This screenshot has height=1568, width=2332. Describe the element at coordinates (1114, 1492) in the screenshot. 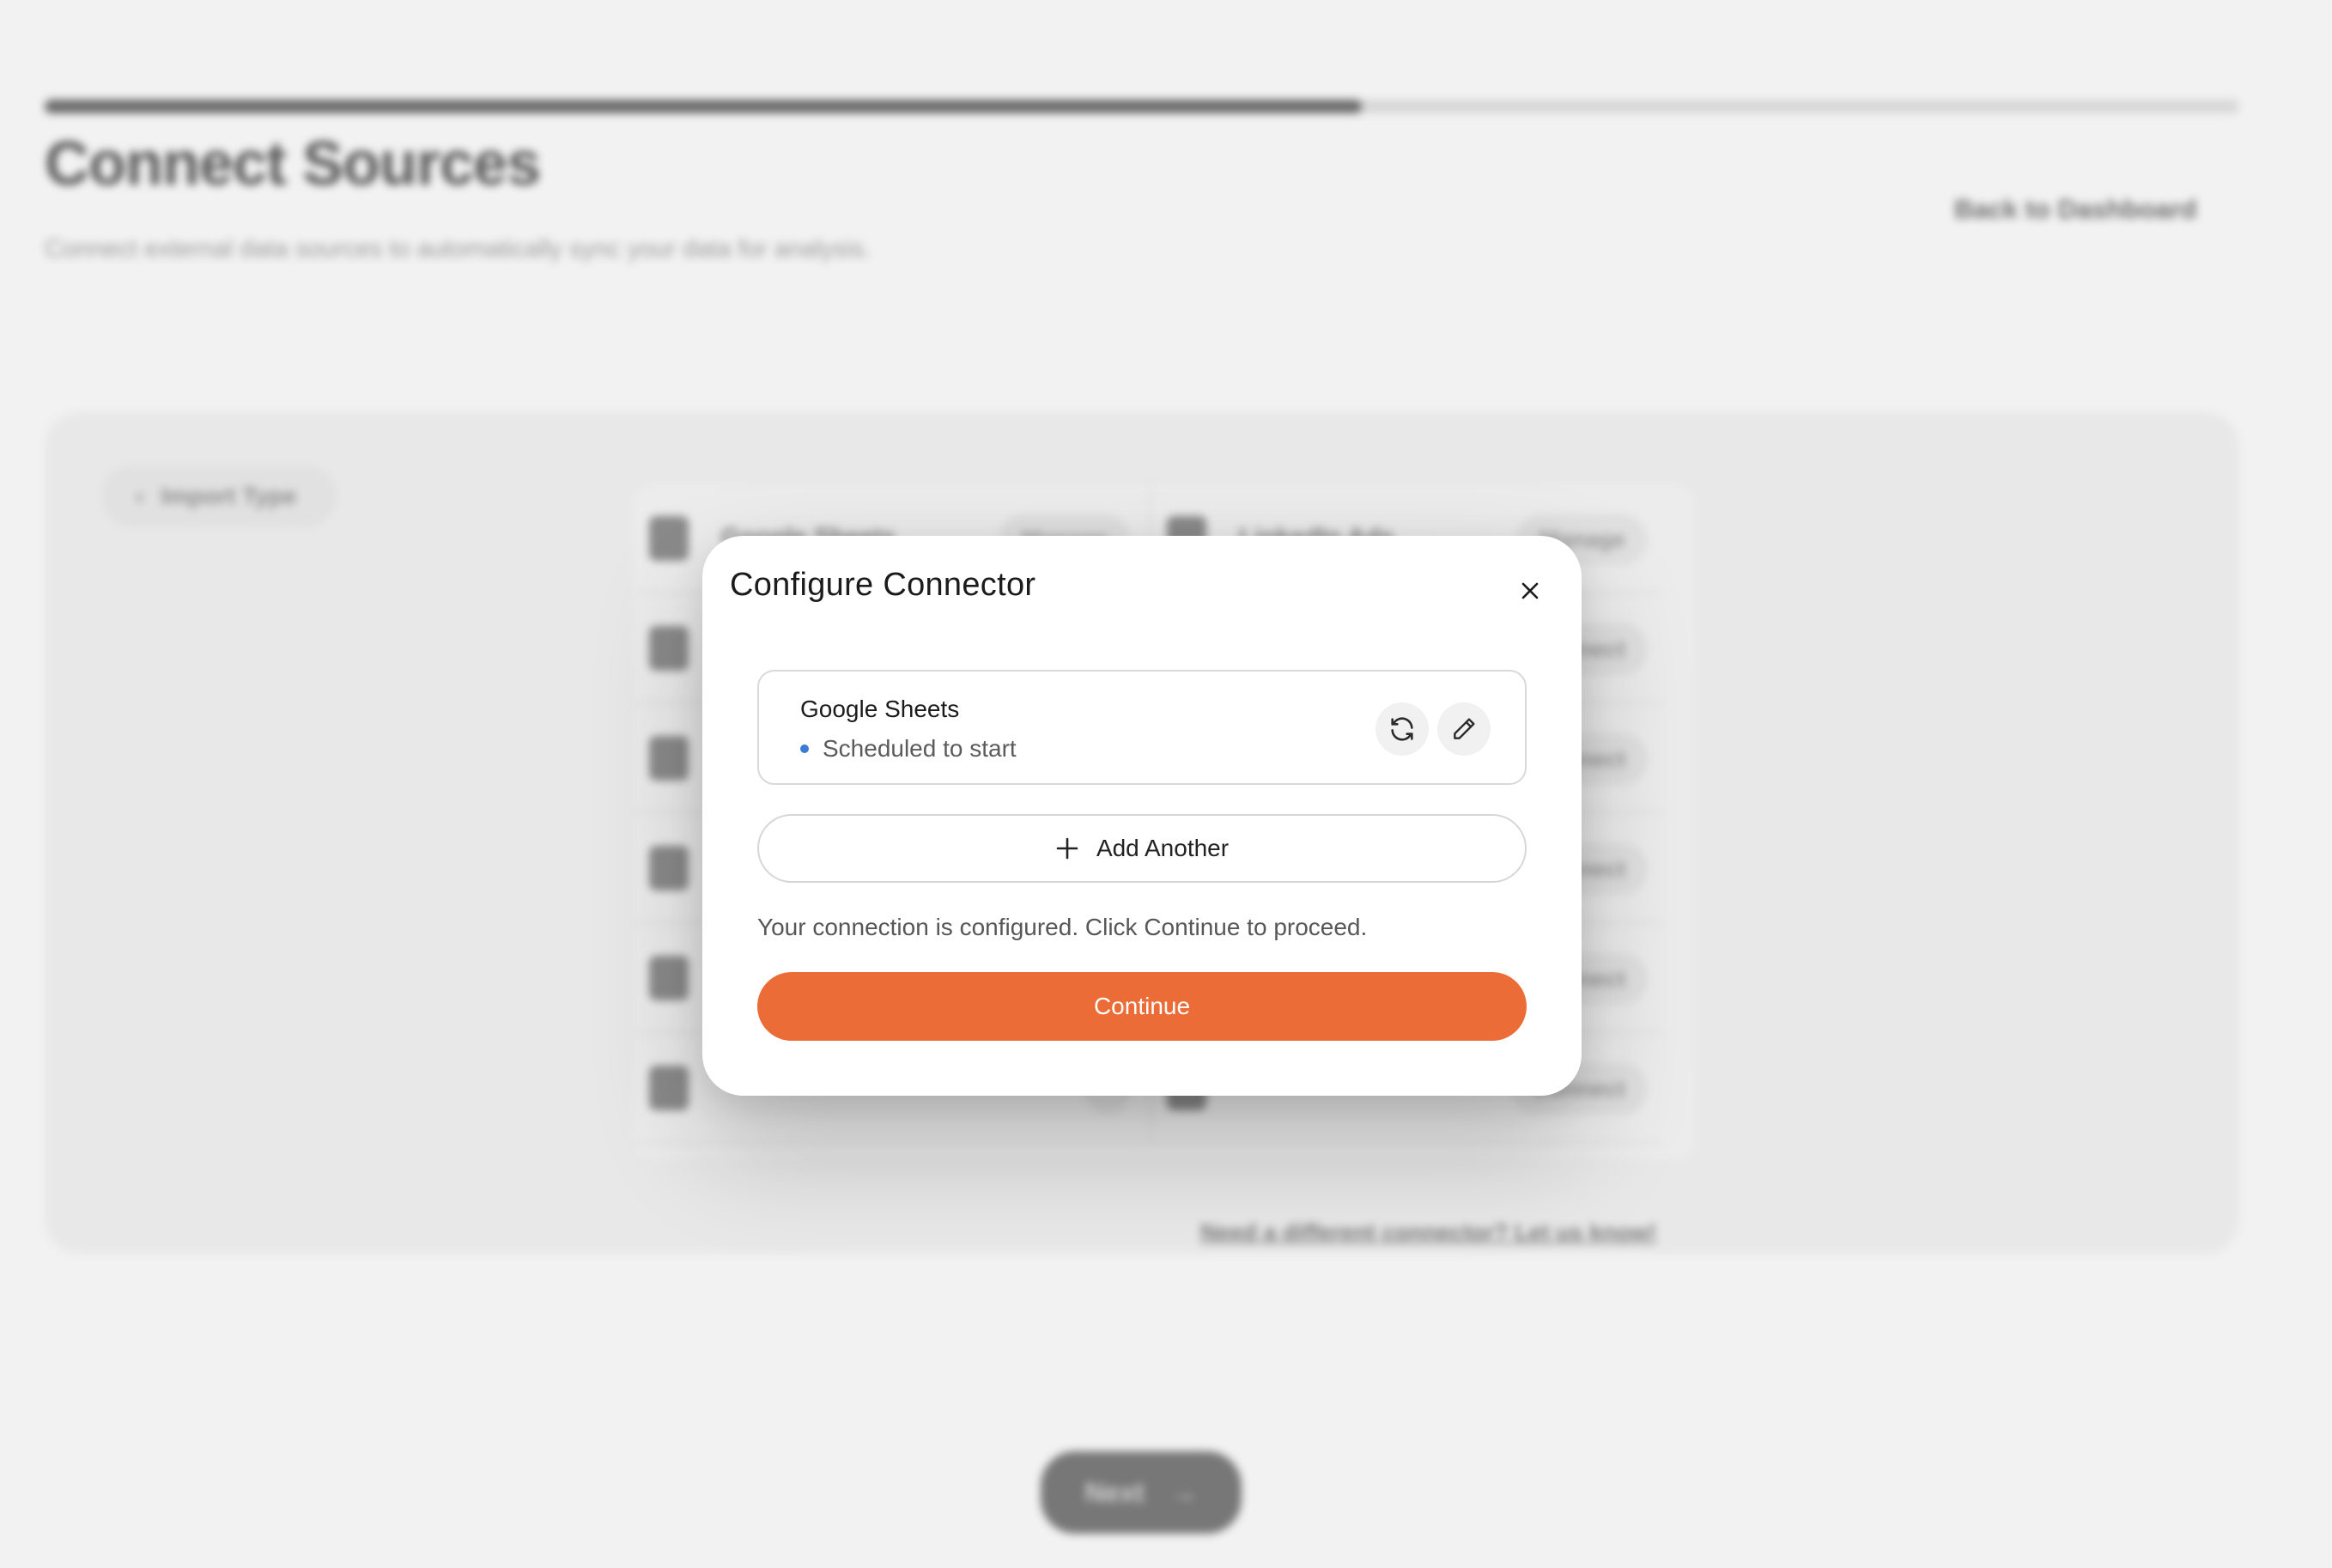

I see `next-label: Next` at that location.